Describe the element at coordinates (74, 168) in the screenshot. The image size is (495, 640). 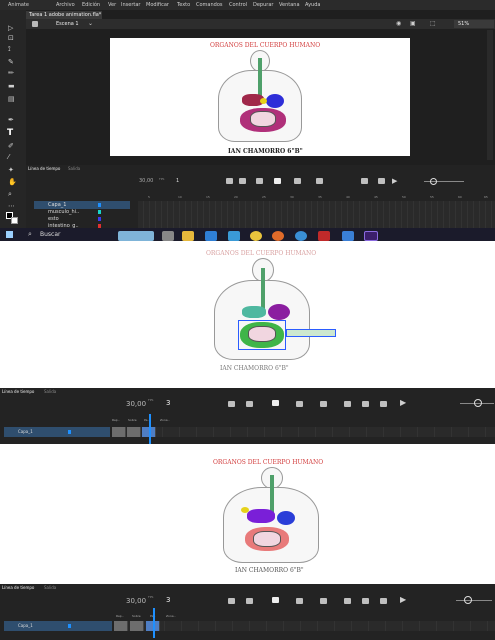
I see `output-tab: Salida` at that location.